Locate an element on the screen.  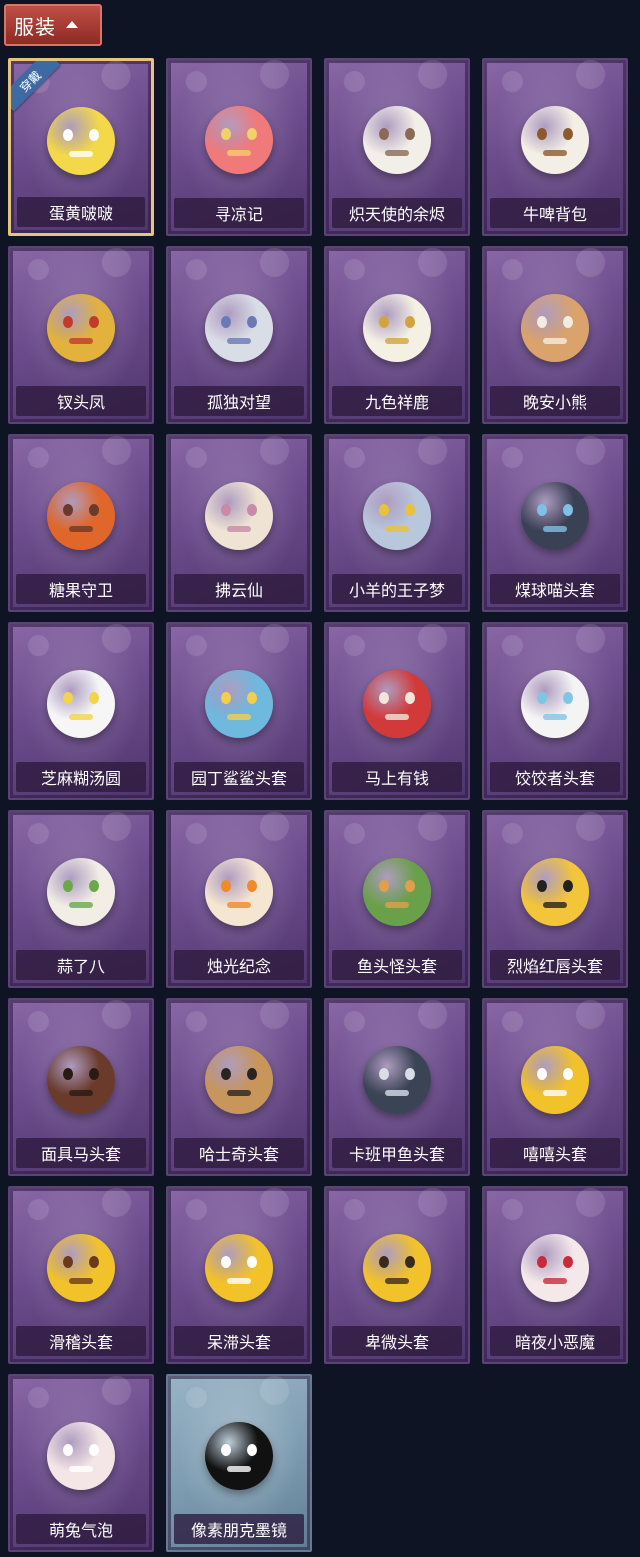
costume-card: 寻凉记 is located at coordinates (239, 147).